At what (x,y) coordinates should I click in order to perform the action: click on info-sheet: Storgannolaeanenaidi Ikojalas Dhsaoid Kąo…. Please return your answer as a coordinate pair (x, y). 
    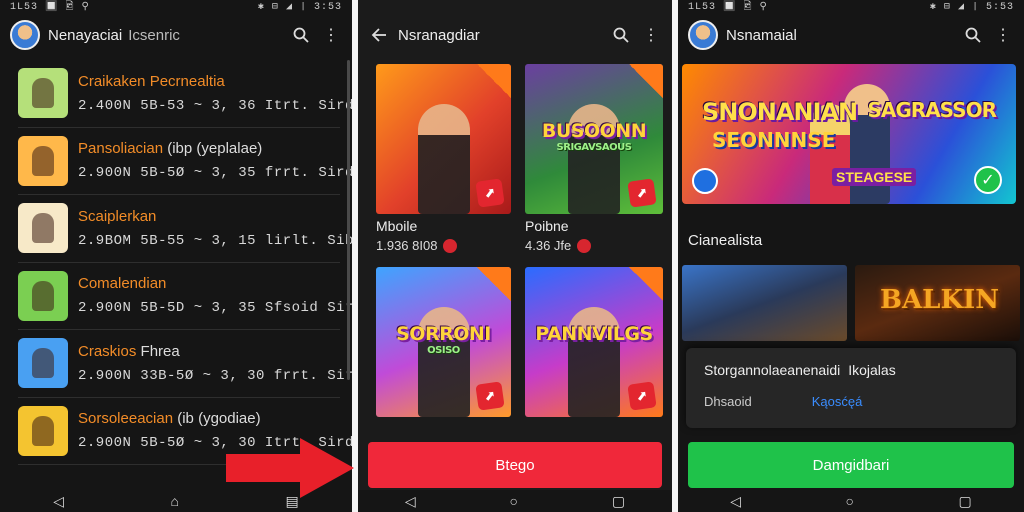
    Looking at the image, I should click on (851, 388).